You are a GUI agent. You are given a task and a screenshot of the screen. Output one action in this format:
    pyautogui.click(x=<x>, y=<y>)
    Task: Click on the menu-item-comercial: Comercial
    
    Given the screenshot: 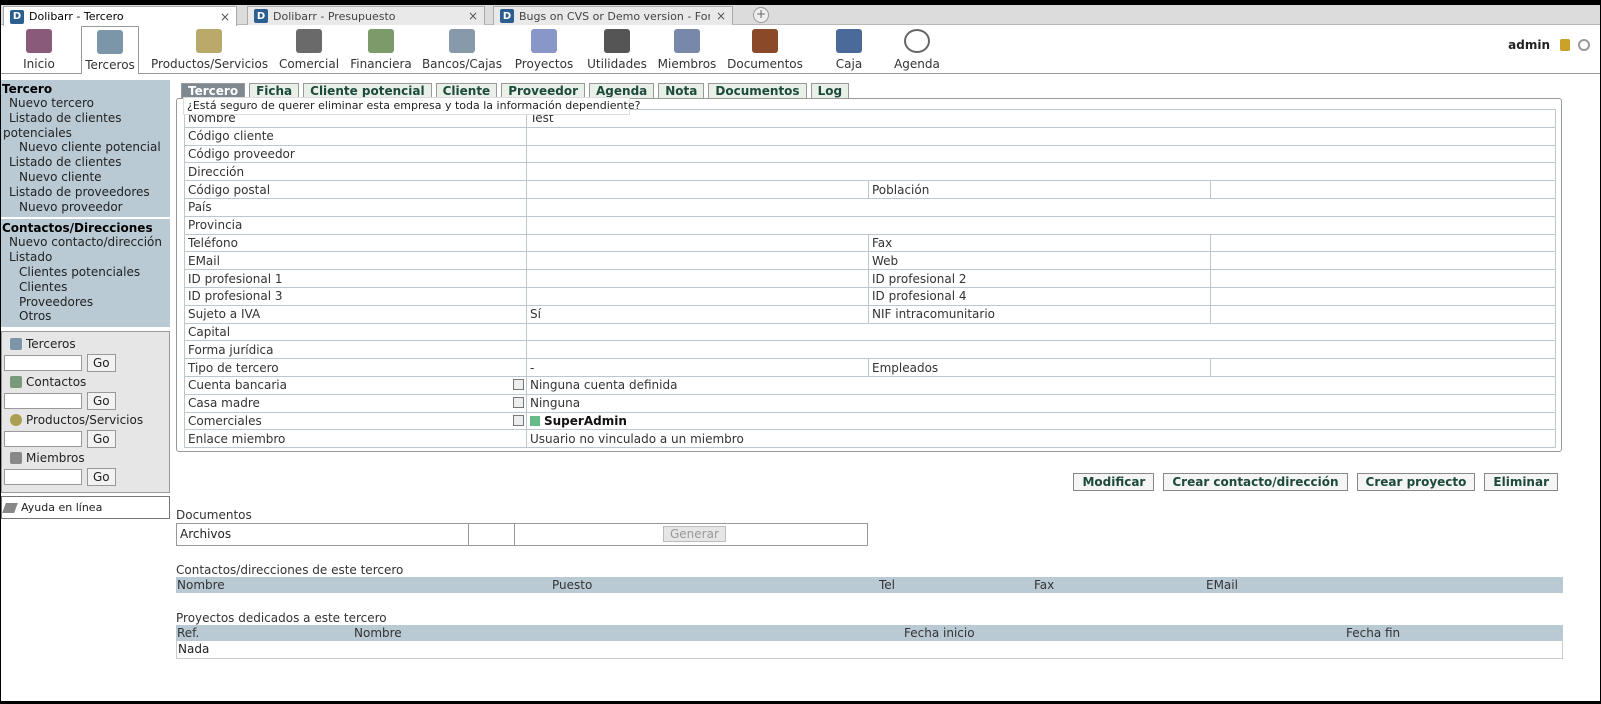 What is the action you would take?
    pyautogui.click(x=309, y=50)
    